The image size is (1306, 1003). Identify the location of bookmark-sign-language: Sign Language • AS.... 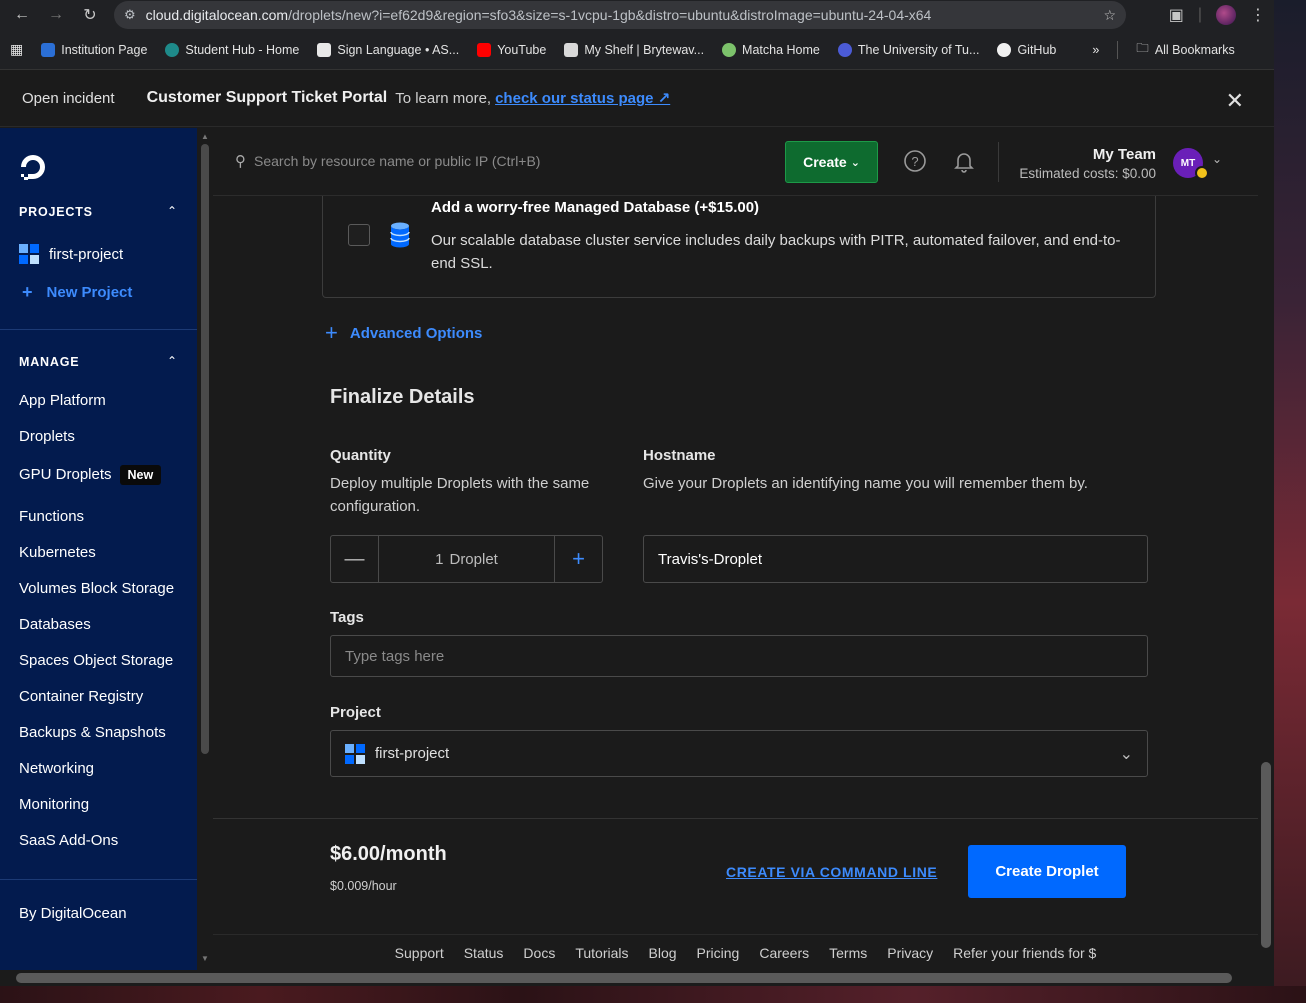
(388, 49).